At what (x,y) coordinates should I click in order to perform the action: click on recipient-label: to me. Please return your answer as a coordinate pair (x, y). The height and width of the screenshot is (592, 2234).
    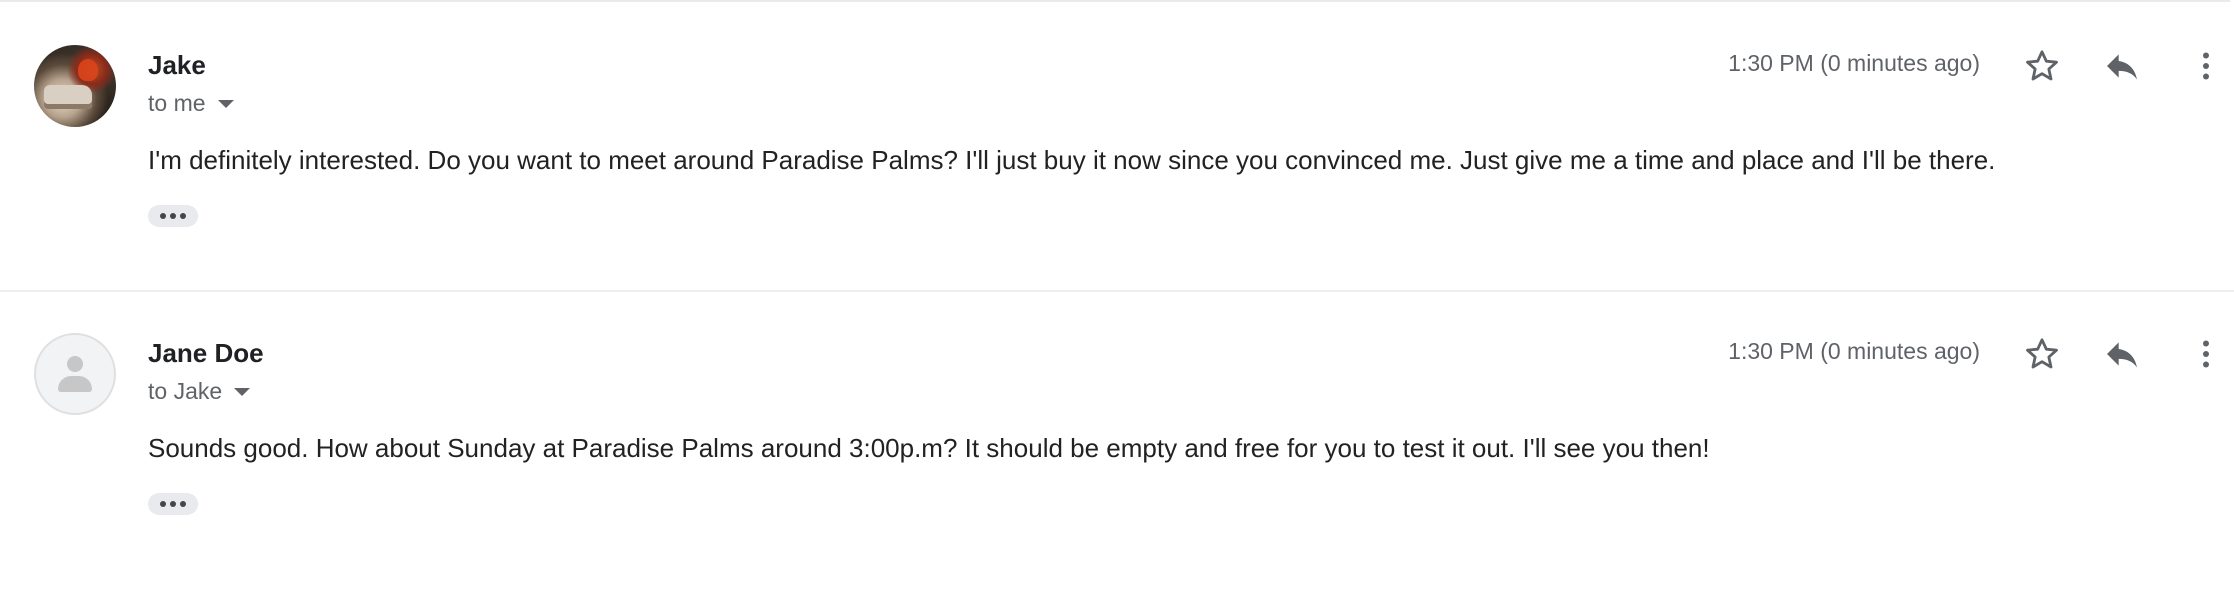
    Looking at the image, I should click on (177, 103).